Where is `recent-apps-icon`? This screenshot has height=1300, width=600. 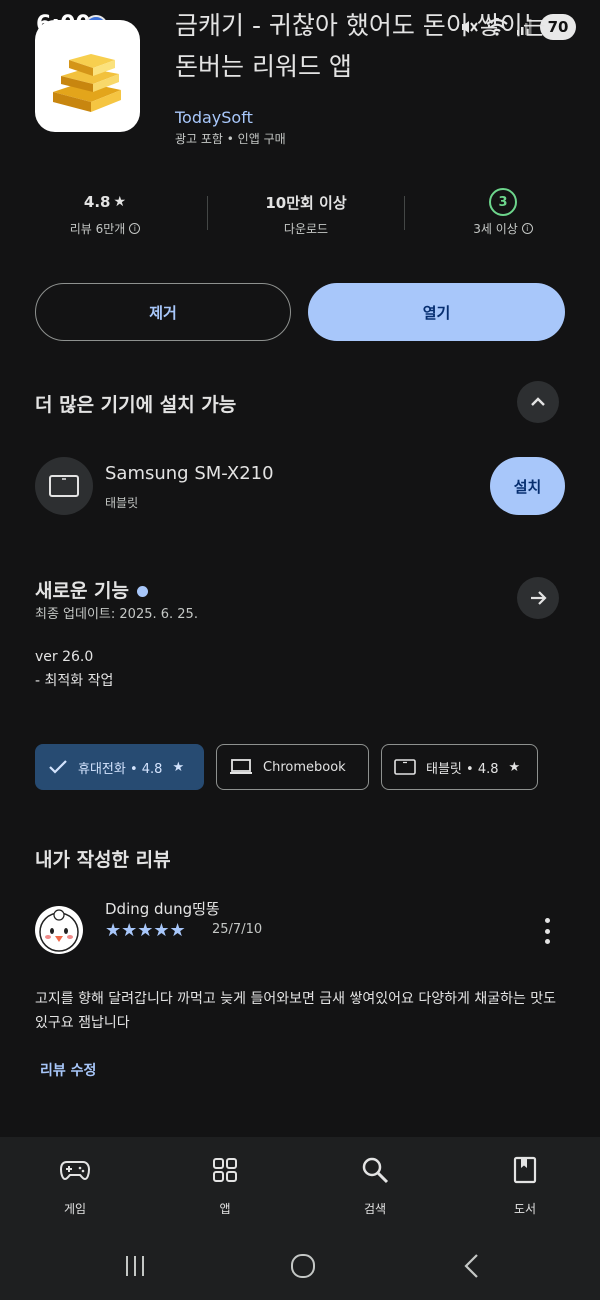 recent-apps-icon is located at coordinates (135, 1266).